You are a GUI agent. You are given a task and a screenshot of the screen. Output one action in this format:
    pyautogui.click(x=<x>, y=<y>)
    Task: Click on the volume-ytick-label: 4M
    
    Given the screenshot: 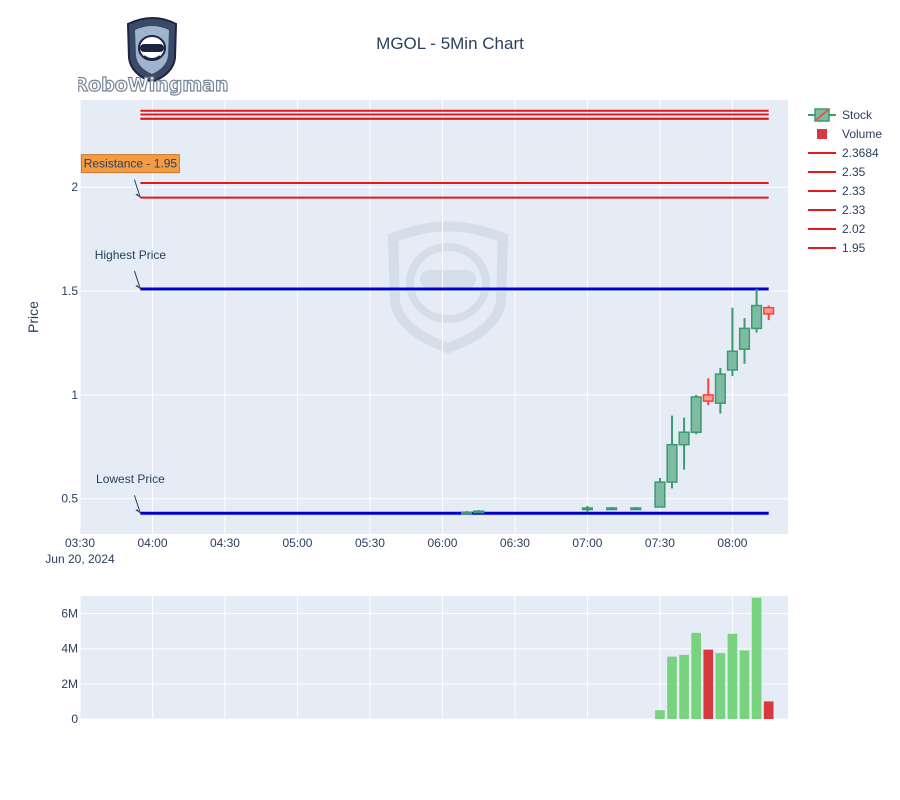 What is the action you would take?
    pyautogui.click(x=69, y=649)
    